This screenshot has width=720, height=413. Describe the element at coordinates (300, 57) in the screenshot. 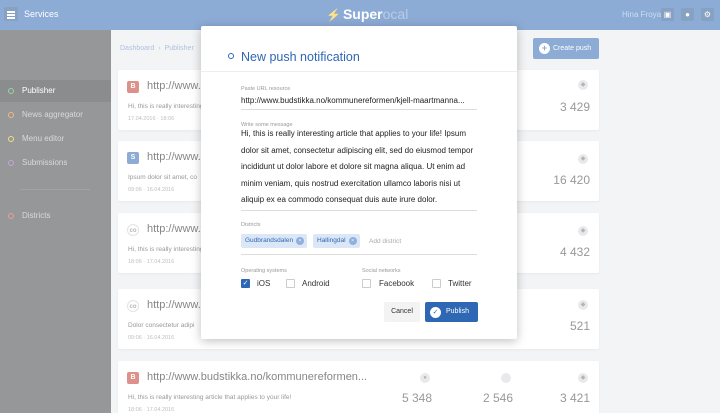

I see `dialog-title: New push notification` at that location.